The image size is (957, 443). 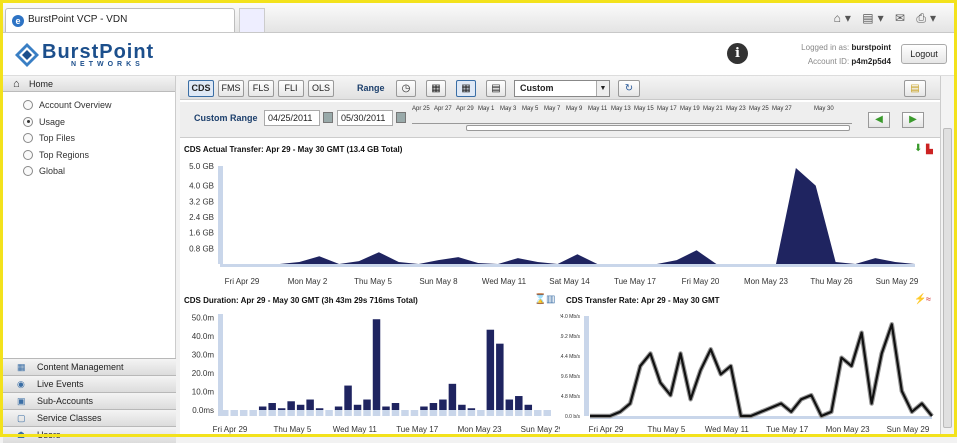 I want to click on type-button-cds: CDS, so click(x=201, y=88).